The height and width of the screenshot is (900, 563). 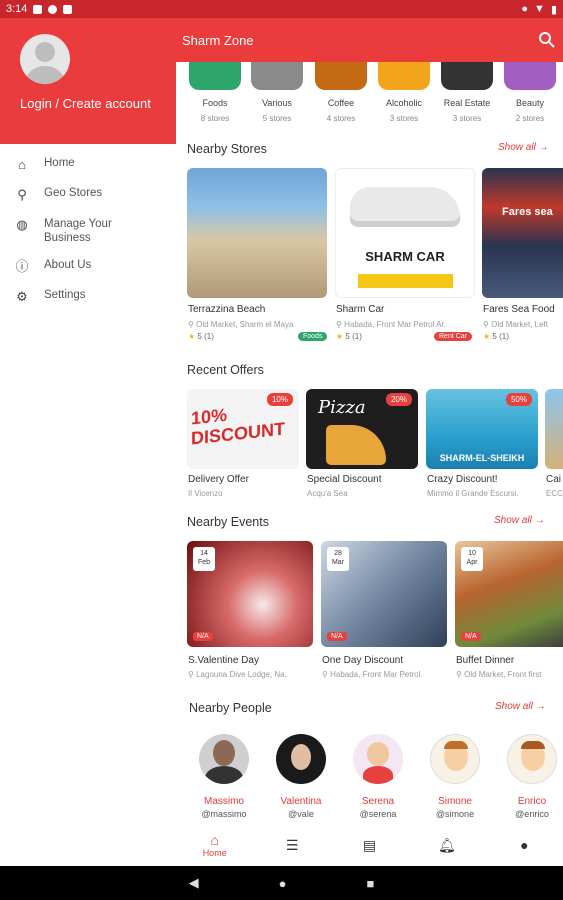 What do you see at coordinates (519, 309) in the screenshot?
I see `store-name: Fares Sea Food` at bounding box center [519, 309].